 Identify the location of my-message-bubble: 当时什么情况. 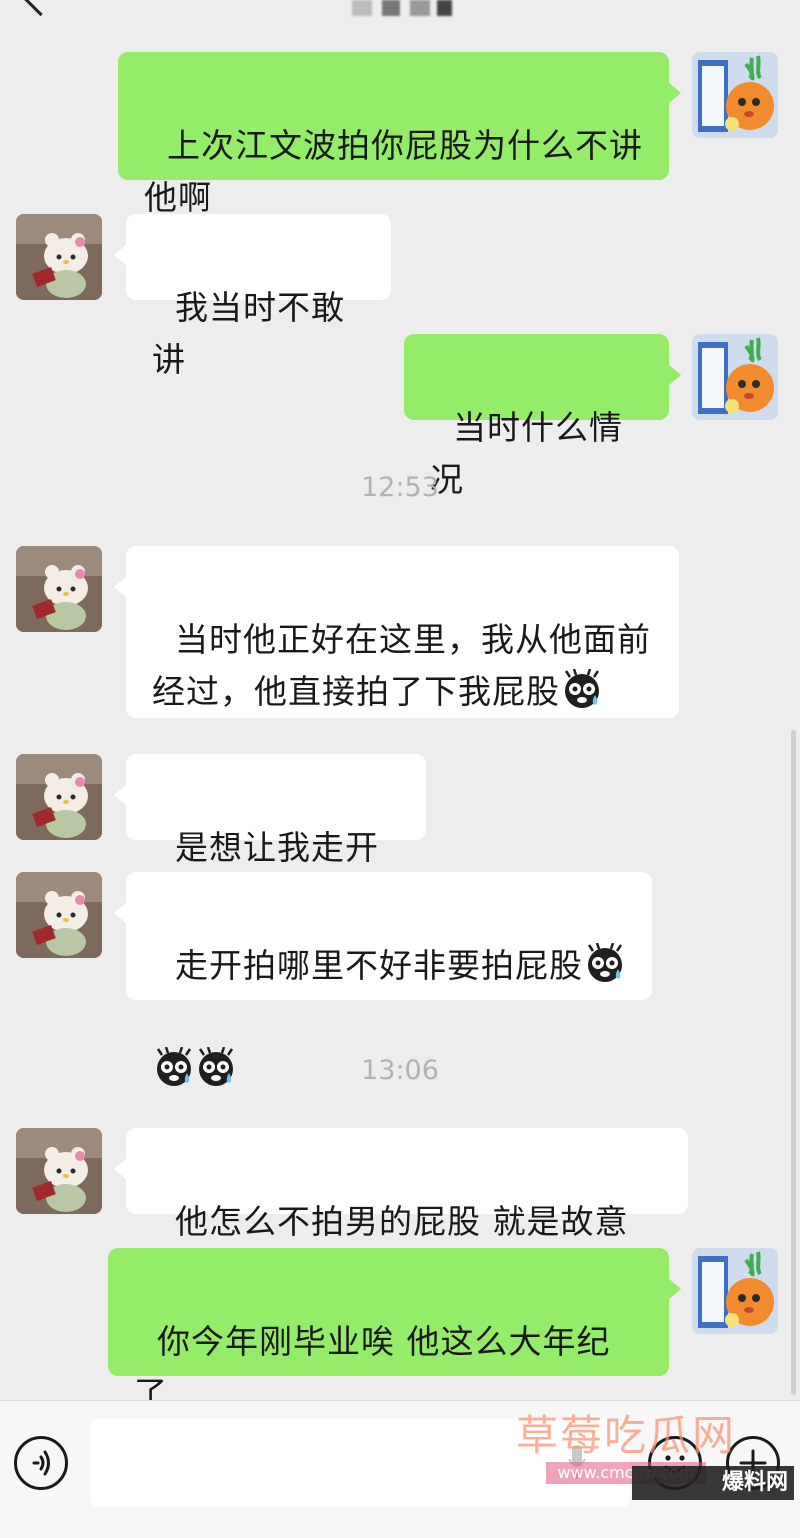
(542, 416).